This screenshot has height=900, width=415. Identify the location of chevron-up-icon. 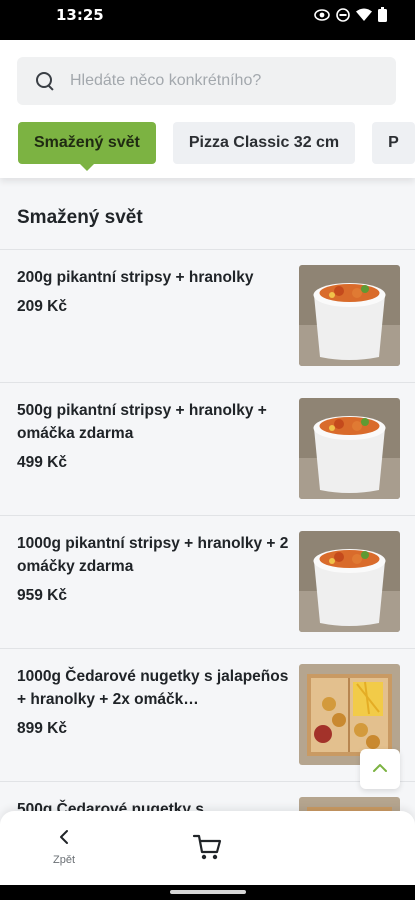
(380, 769).